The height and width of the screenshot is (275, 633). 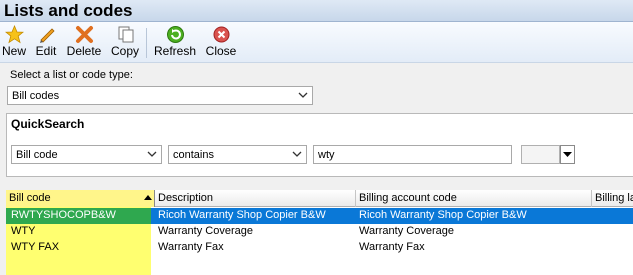 What do you see at coordinates (160, 95) in the screenshot?
I see `list-type-select: Bill codes` at bounding box center [160, 95].